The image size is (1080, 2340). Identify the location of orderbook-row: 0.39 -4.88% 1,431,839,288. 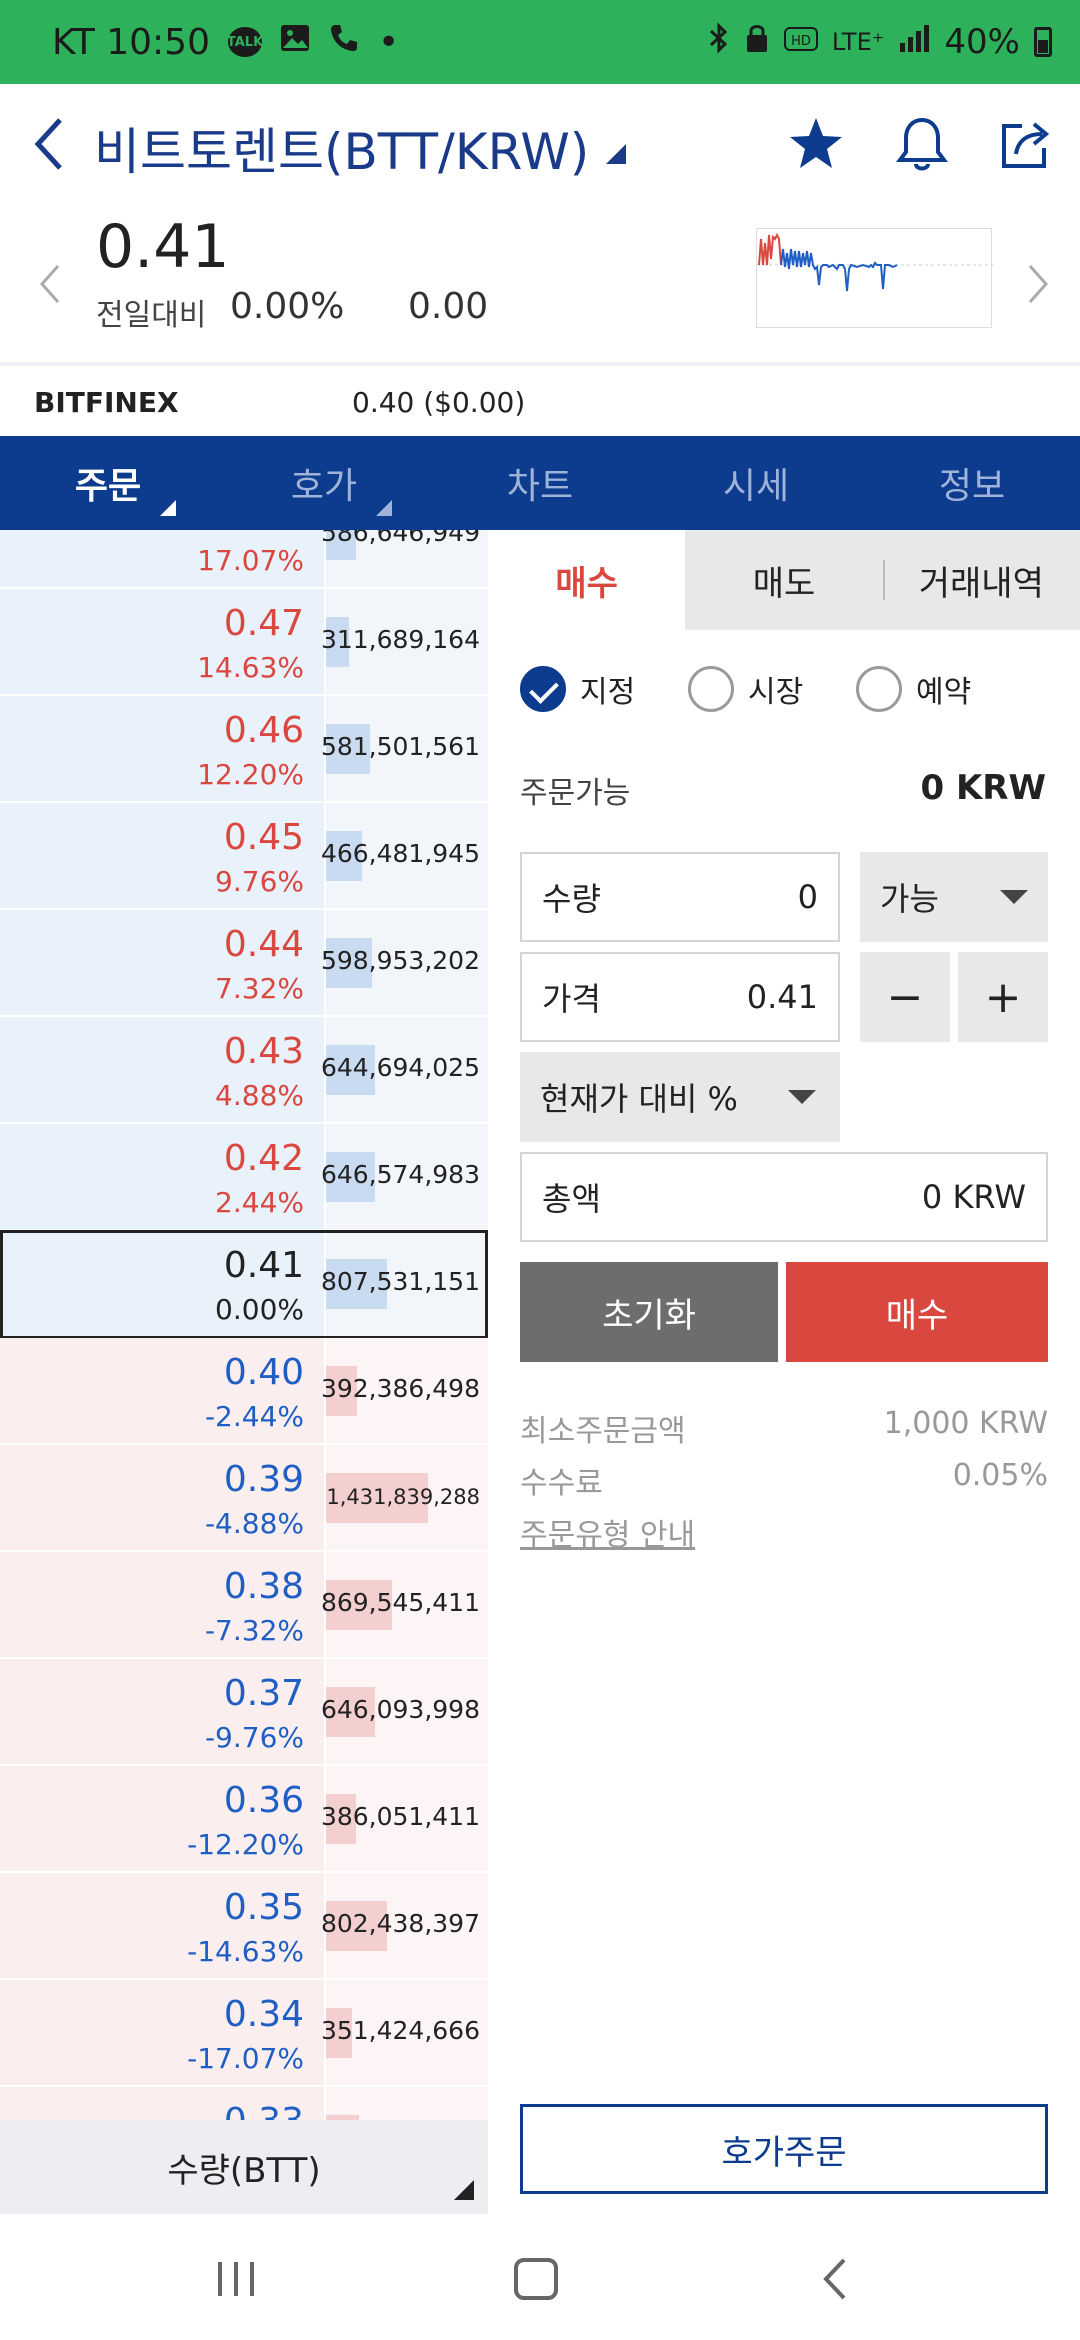
(244, 1498).